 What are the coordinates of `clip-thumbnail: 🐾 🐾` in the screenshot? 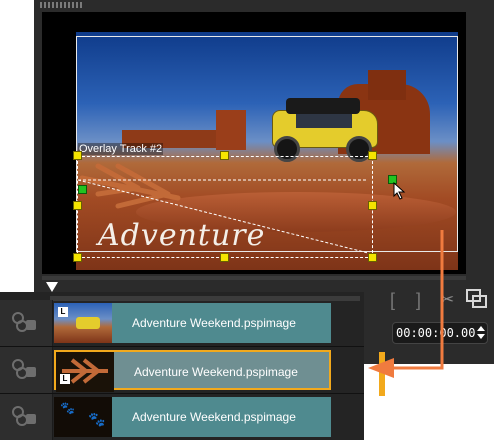 It's located at (83, 417).